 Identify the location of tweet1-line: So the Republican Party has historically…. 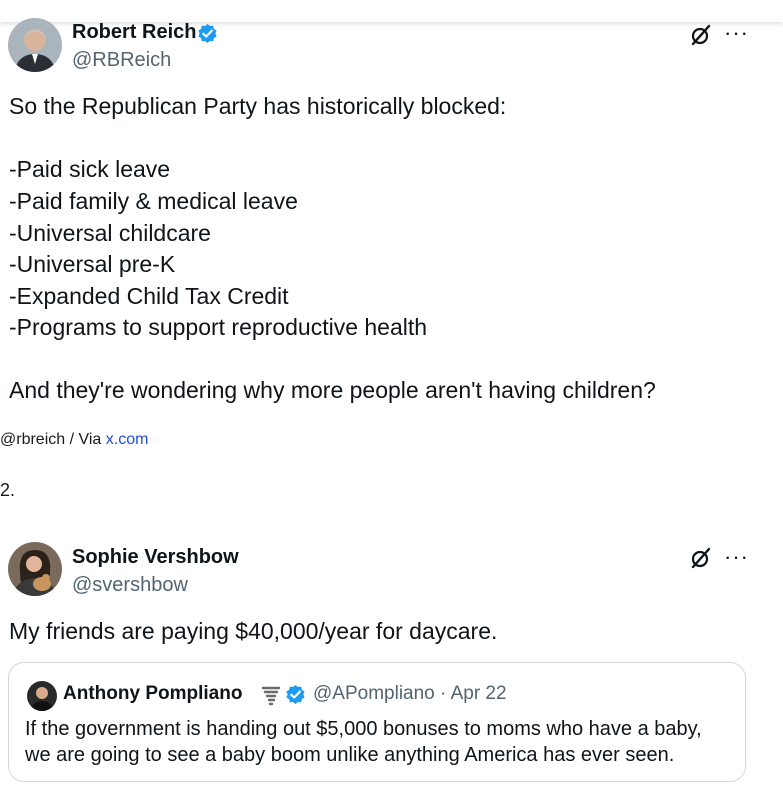
(258, 106).